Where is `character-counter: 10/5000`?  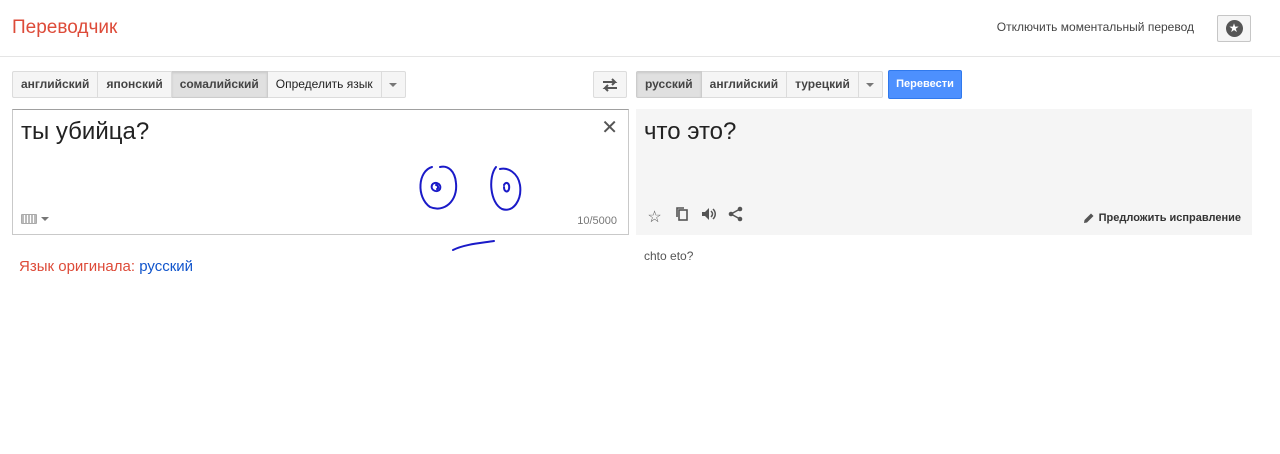 character-counter: 10/5000 is located at coordinates (597, 221).